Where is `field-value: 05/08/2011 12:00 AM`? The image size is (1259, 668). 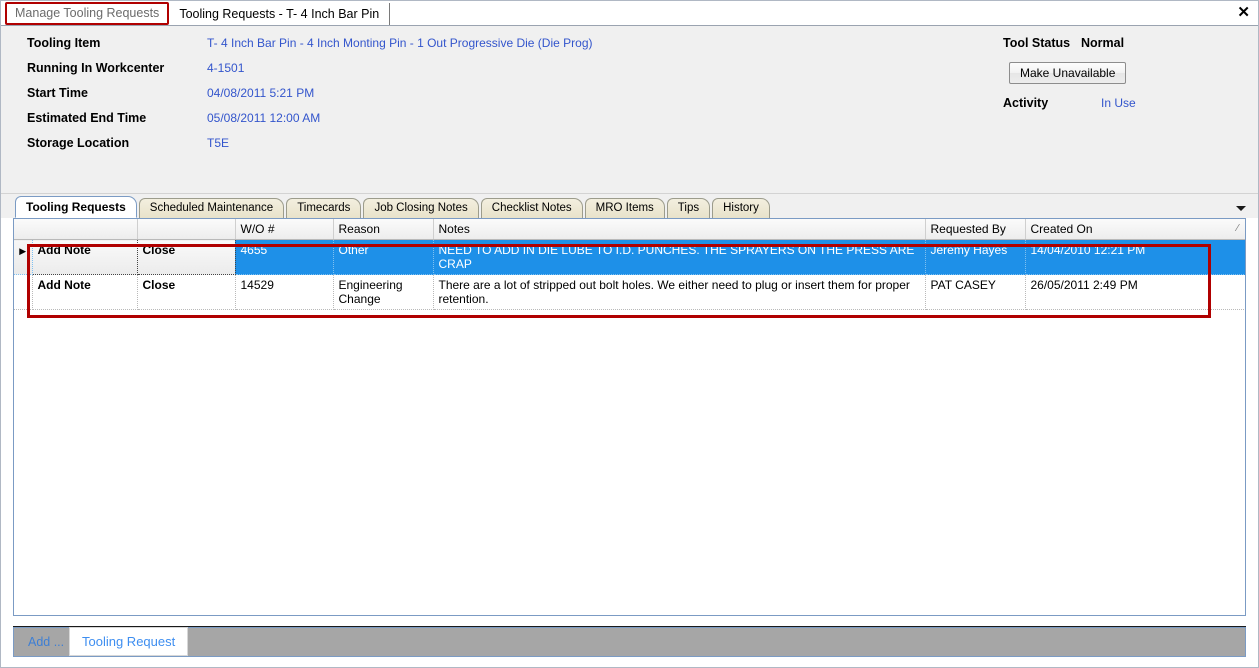
field-value: 05/08/2011 12:00 AM is located at coordinates (264, 118).